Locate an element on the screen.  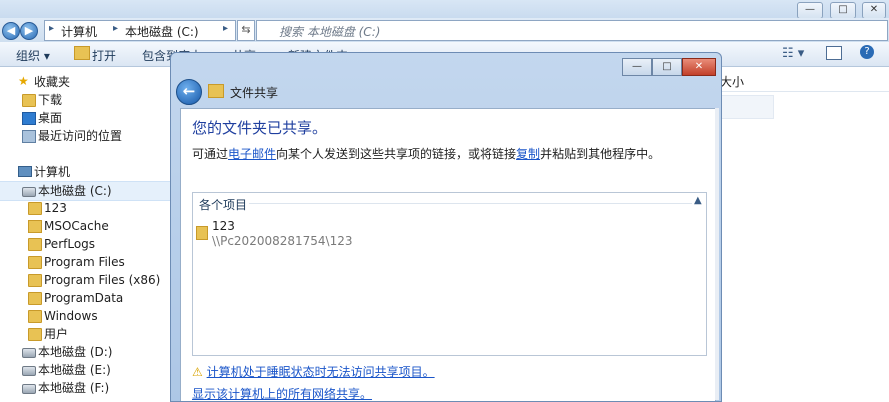
column-header: 大小 is located at coordinates (804, 81).